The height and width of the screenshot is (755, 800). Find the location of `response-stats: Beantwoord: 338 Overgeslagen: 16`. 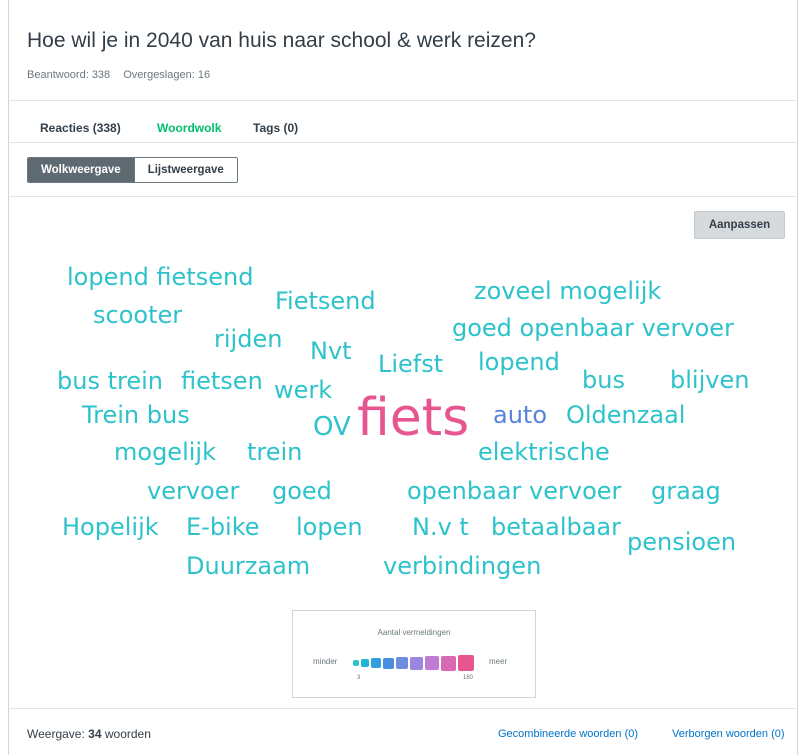

response-stats: Beantwoord: 338 Overgeslagen: 16 is located at coordinates (118, 75).